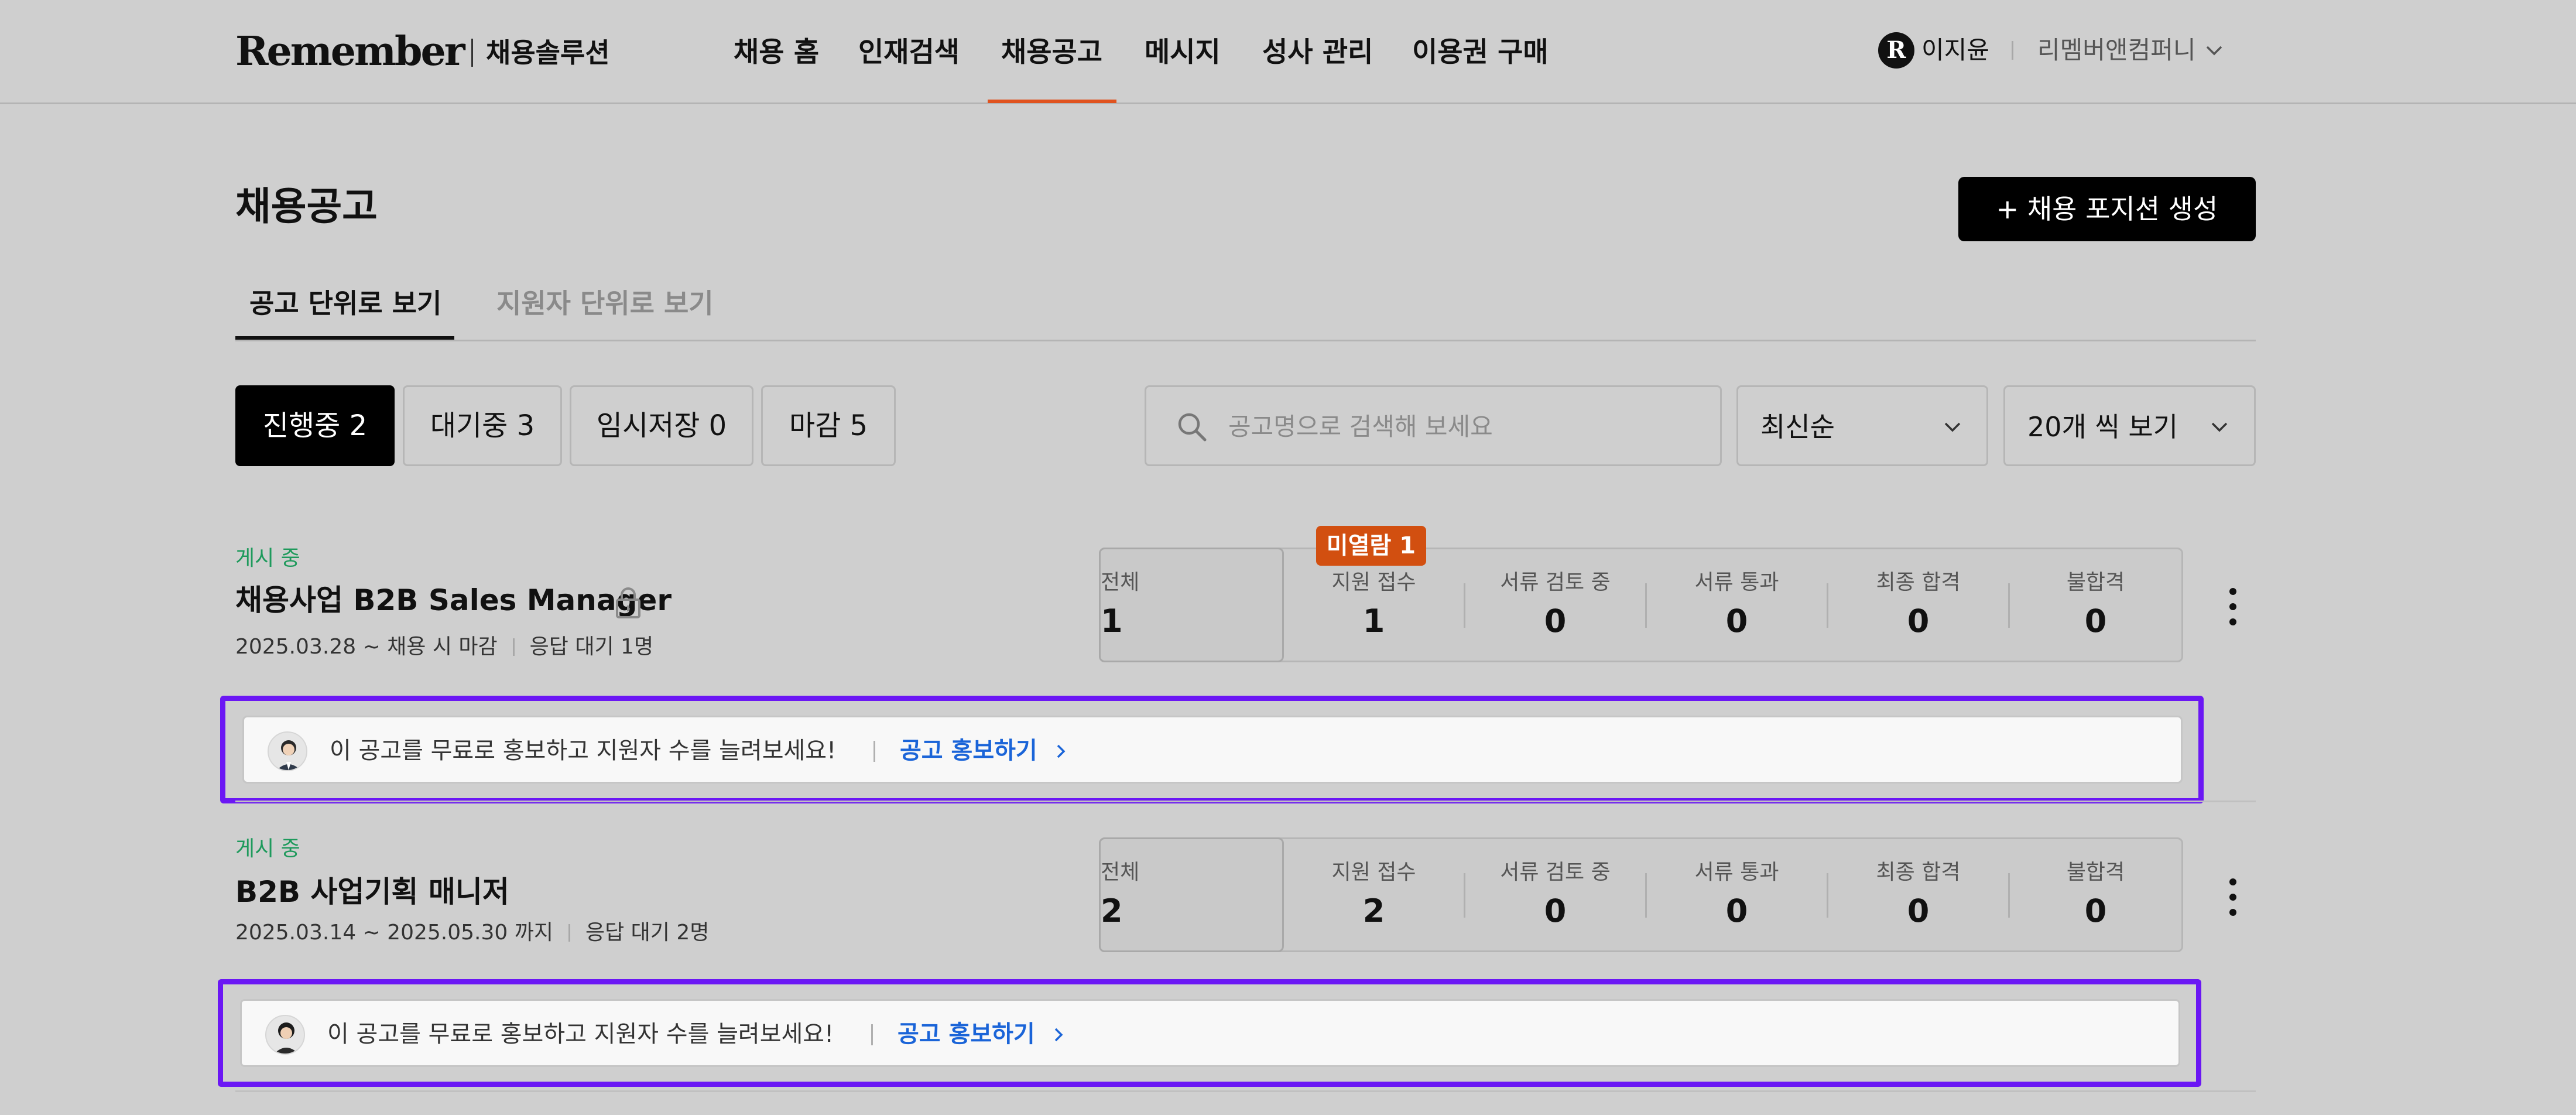  What do you see at coordinates (1374, 605) in the screenshot?
I see `stat-applications: 지원 접수 1` at bounding box center [1374, 605].